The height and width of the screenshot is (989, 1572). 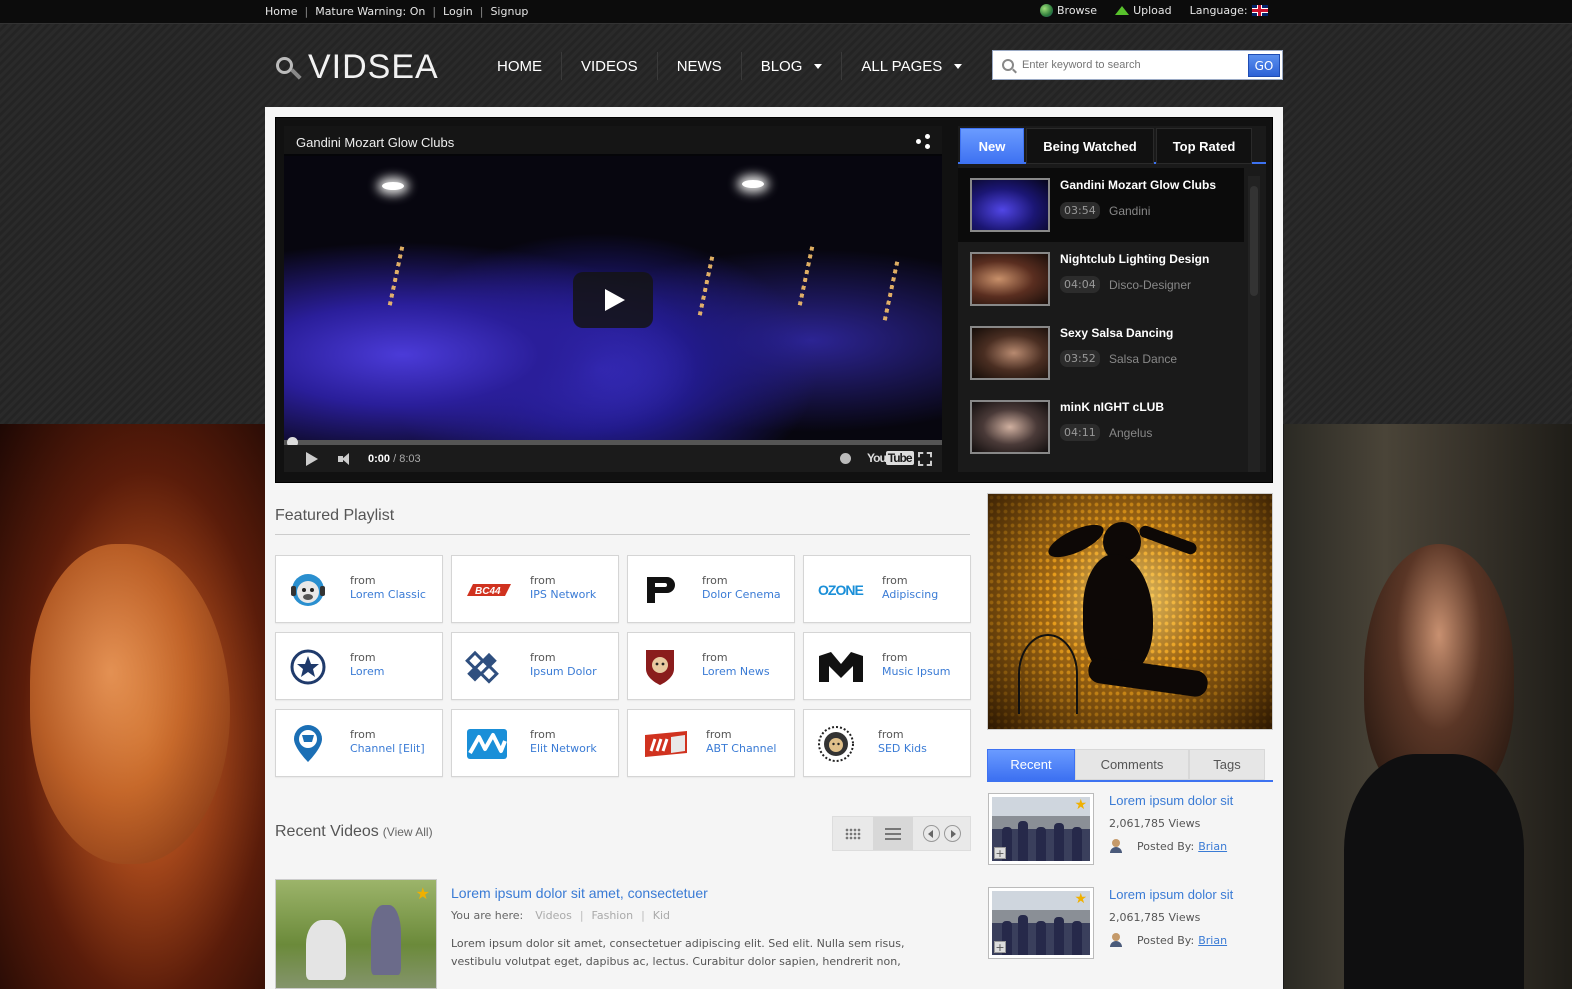 I want to click on play-button, so click(x=613, y=300).